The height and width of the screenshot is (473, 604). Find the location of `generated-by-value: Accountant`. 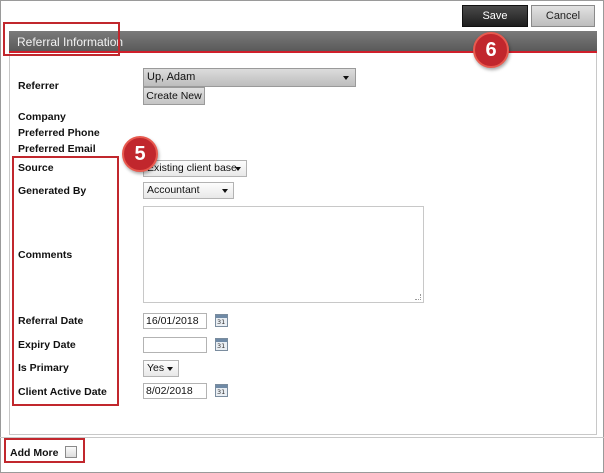

generated-by-value: Accountant is located at coordinates (173, 190).